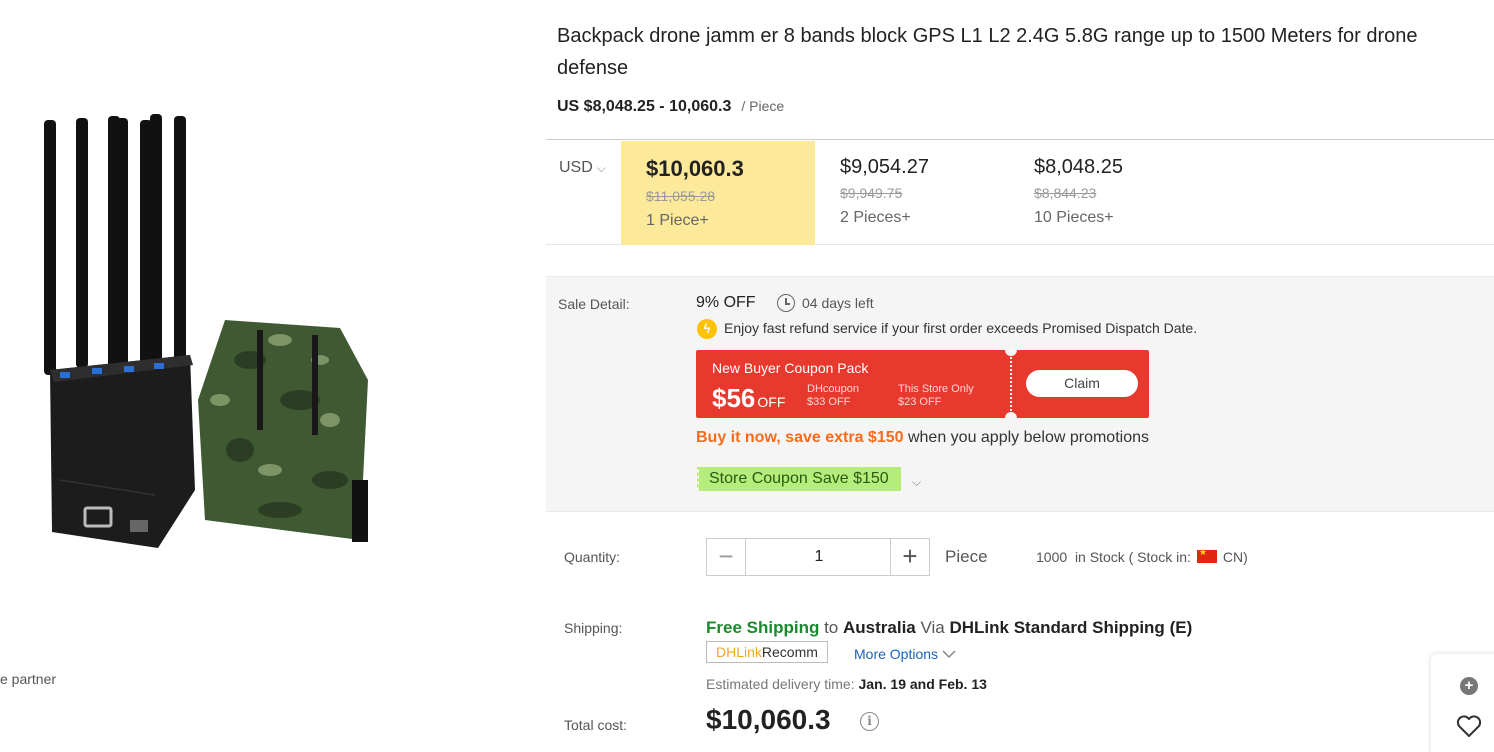  What do you see at coordinates (1011, 384) in the screenshot?
I see `coupon-divider` at bounding box center [1011, 384].